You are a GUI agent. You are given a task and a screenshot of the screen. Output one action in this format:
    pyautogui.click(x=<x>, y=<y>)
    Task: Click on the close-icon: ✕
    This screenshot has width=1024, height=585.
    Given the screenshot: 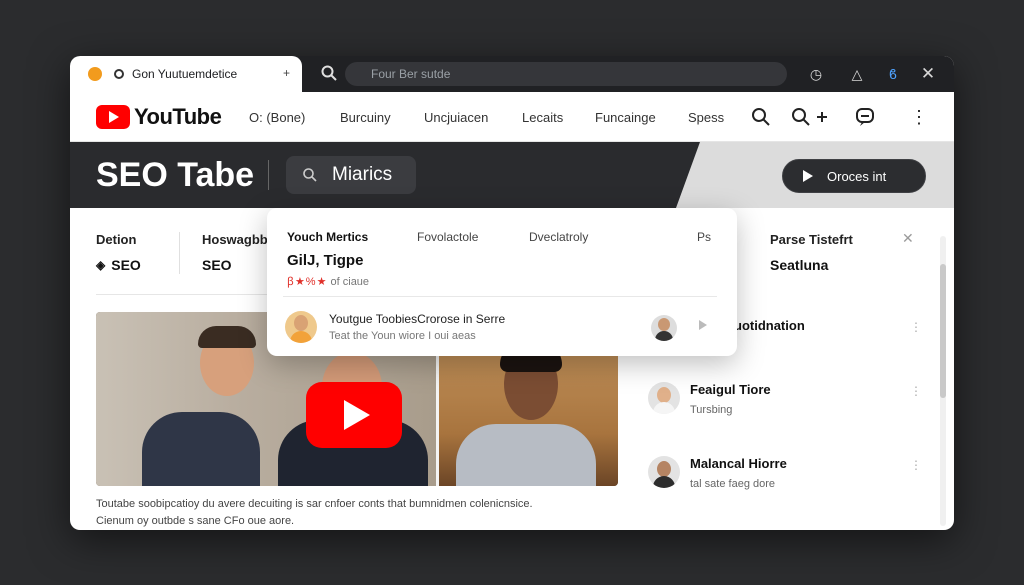 What is the action you would take?
    pyautogui.click(x=908, y=238)
    